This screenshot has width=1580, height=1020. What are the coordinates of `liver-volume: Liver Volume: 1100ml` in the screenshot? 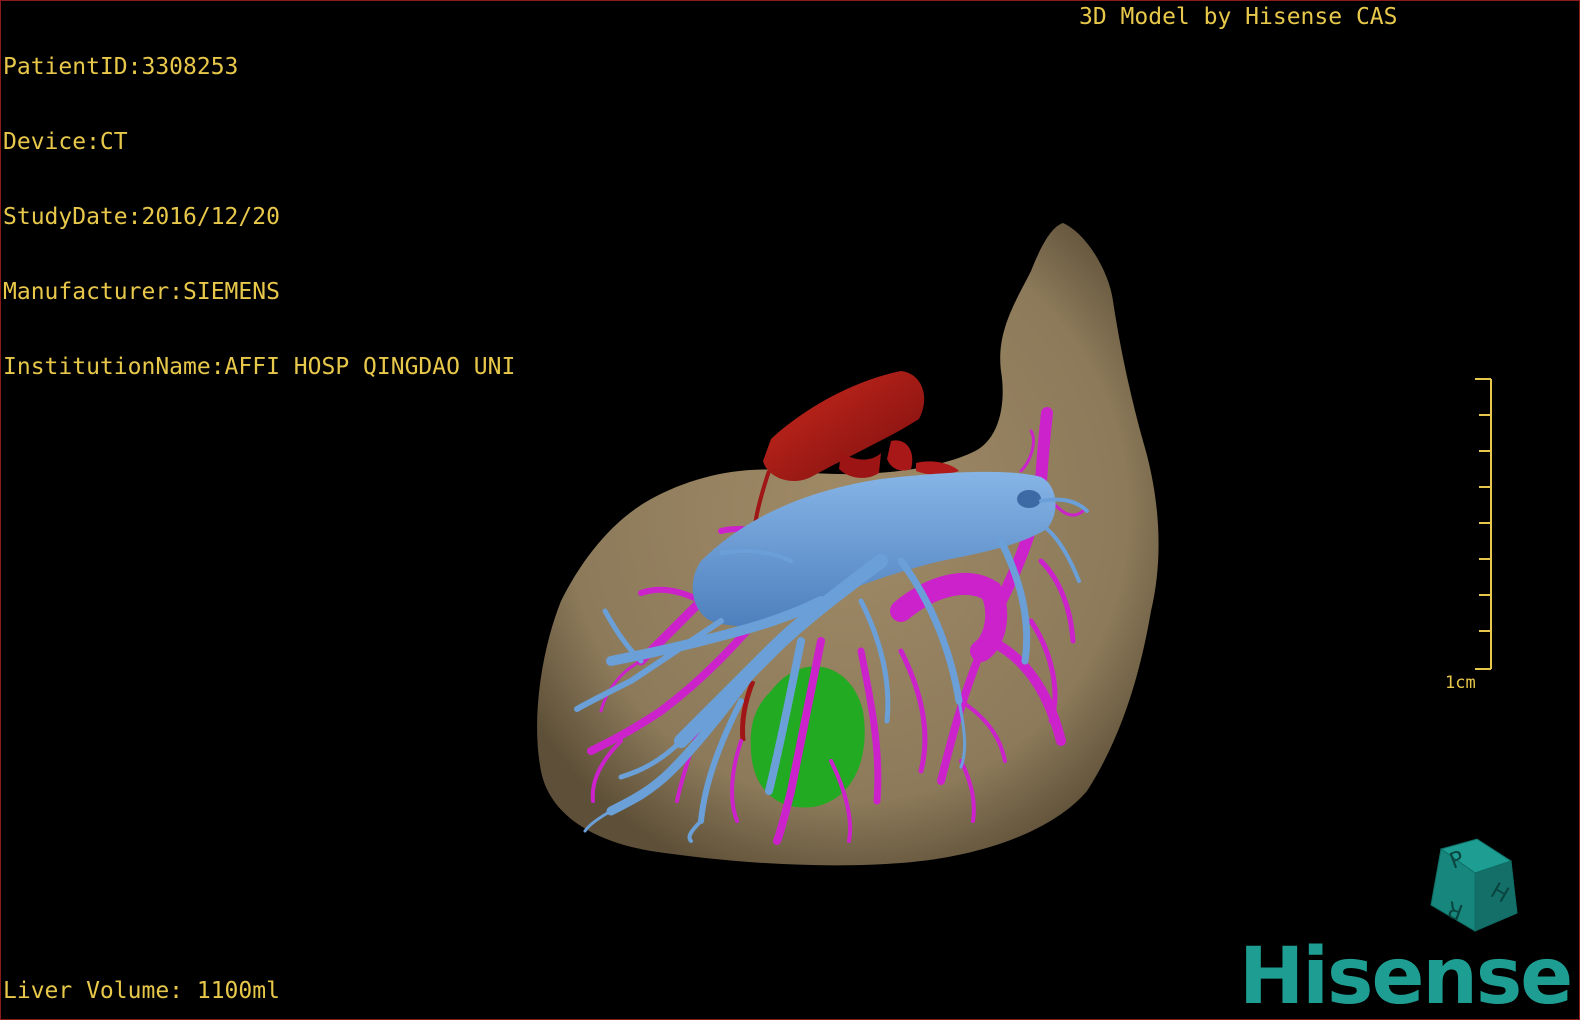 It's located at (141, 991).